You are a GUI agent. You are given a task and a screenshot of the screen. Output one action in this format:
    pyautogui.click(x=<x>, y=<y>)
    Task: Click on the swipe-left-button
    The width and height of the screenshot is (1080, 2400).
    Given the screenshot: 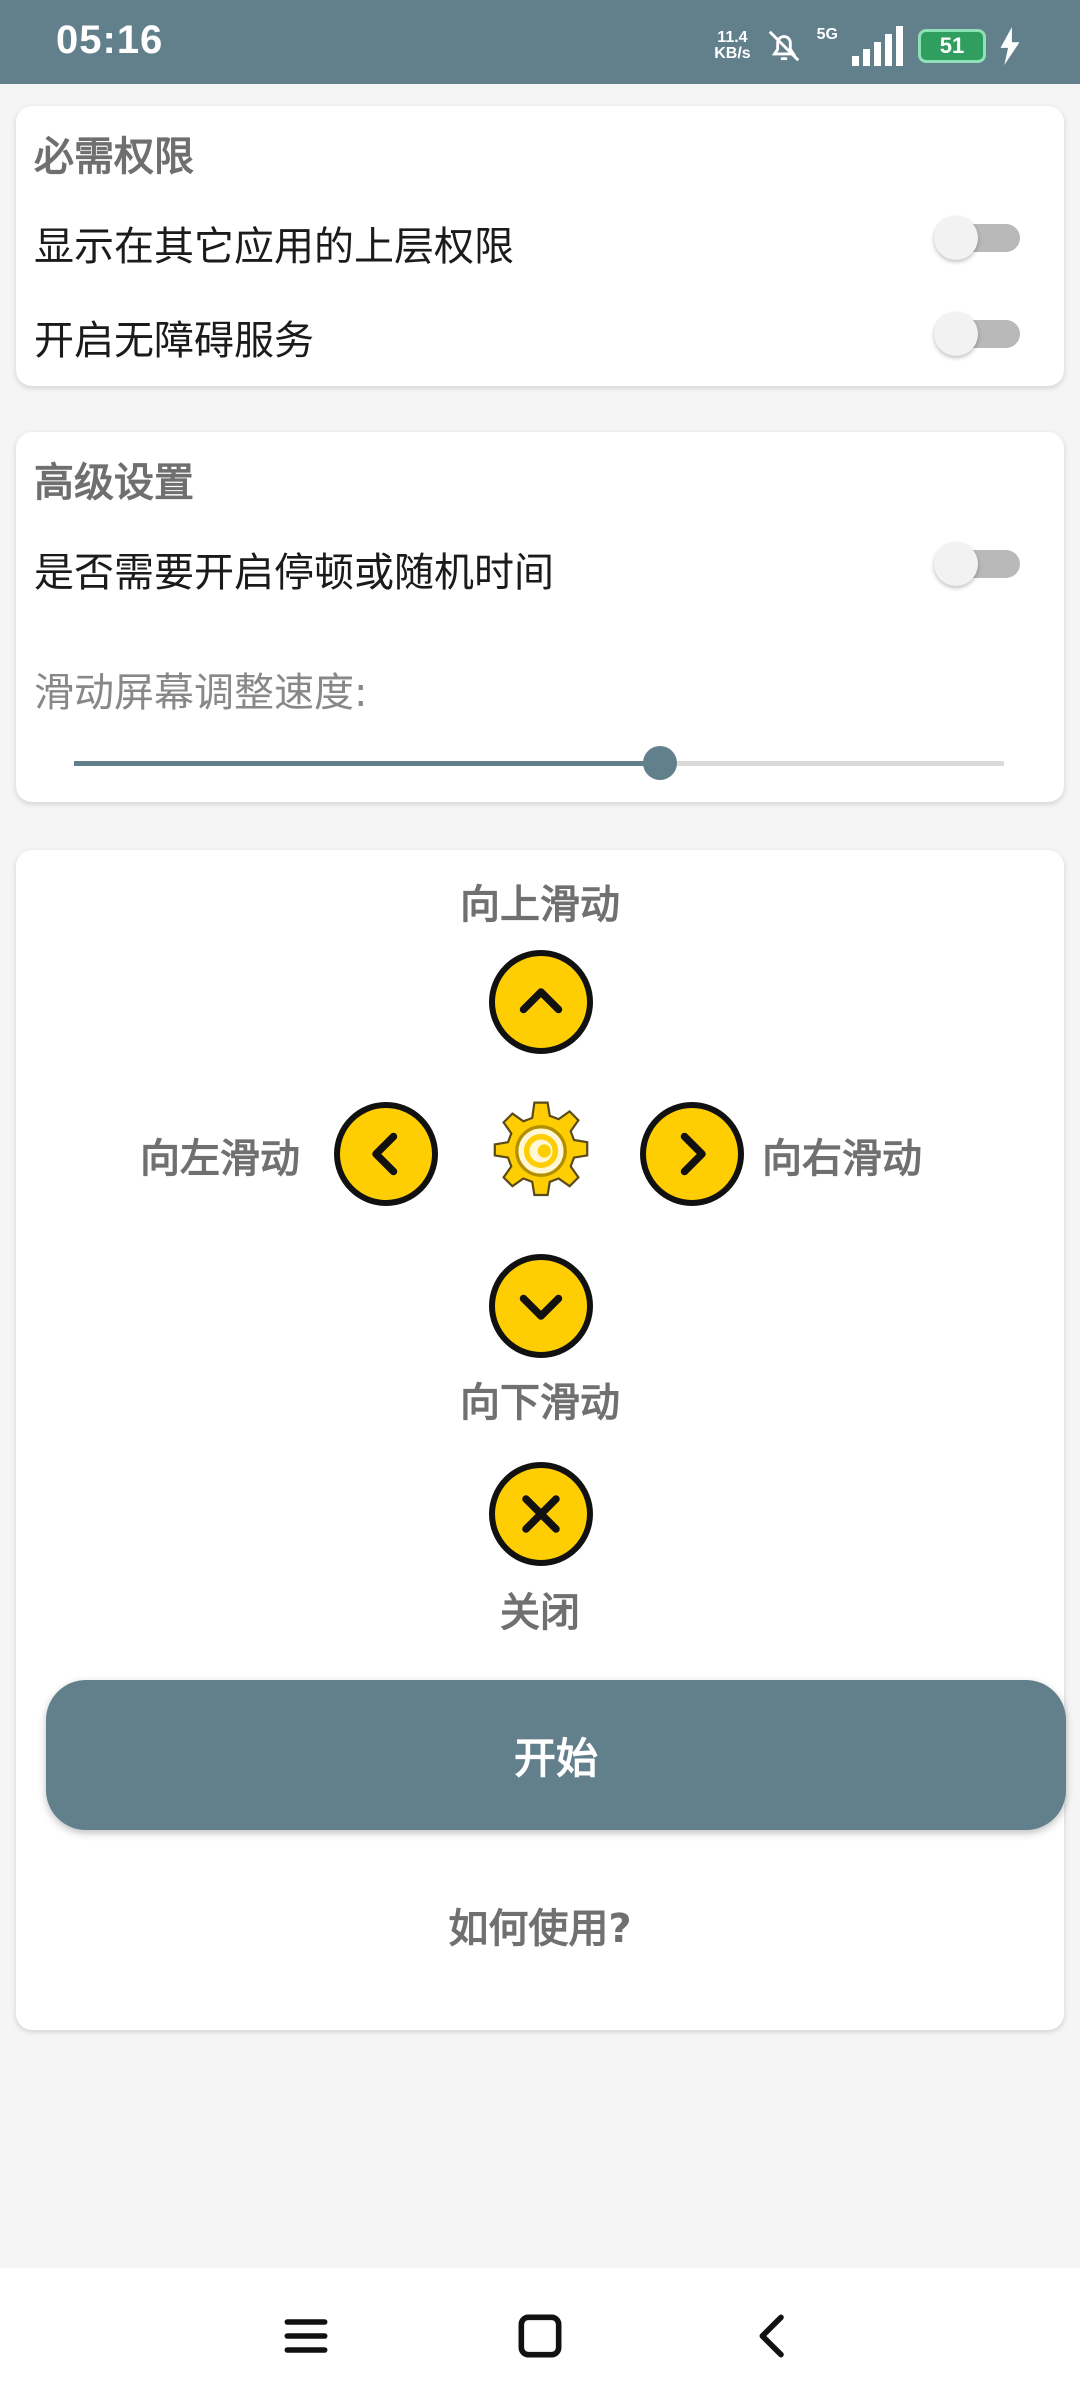 What is the action you would take?
    pyautogui.click(x=386, y=1154)
    